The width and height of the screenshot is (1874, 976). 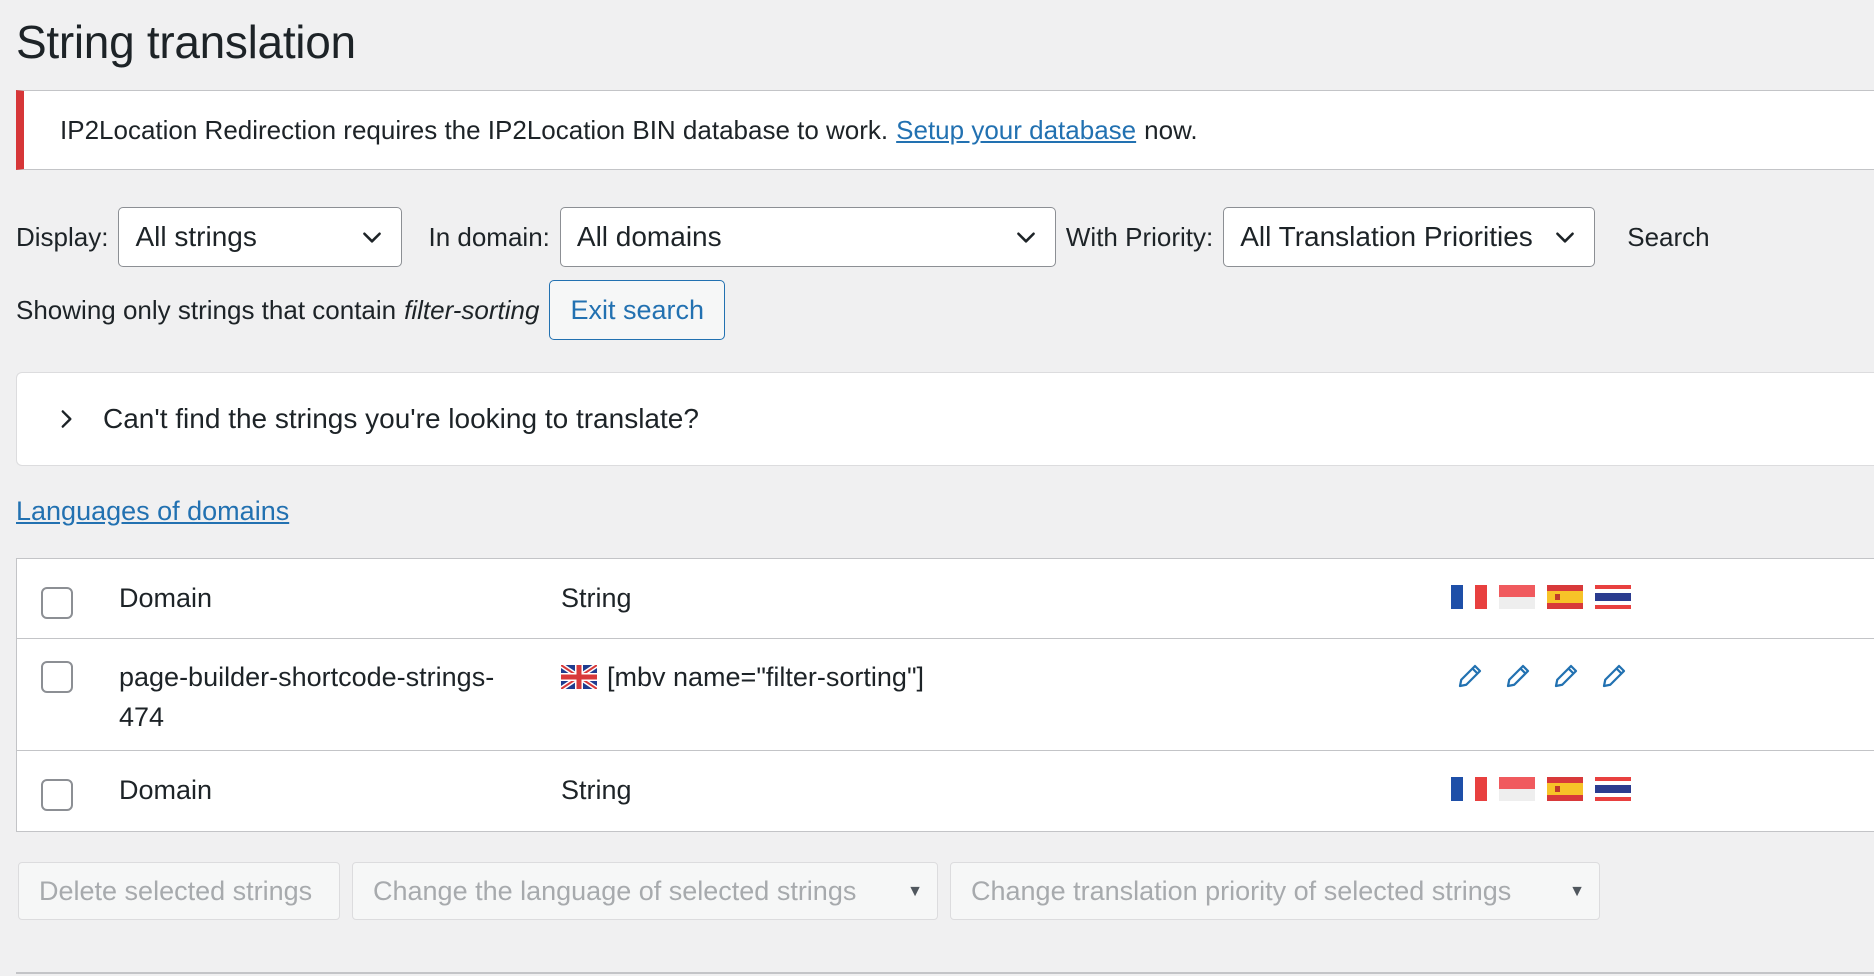 I want to click on select-all-checkbox, so click(x=57, y=603).